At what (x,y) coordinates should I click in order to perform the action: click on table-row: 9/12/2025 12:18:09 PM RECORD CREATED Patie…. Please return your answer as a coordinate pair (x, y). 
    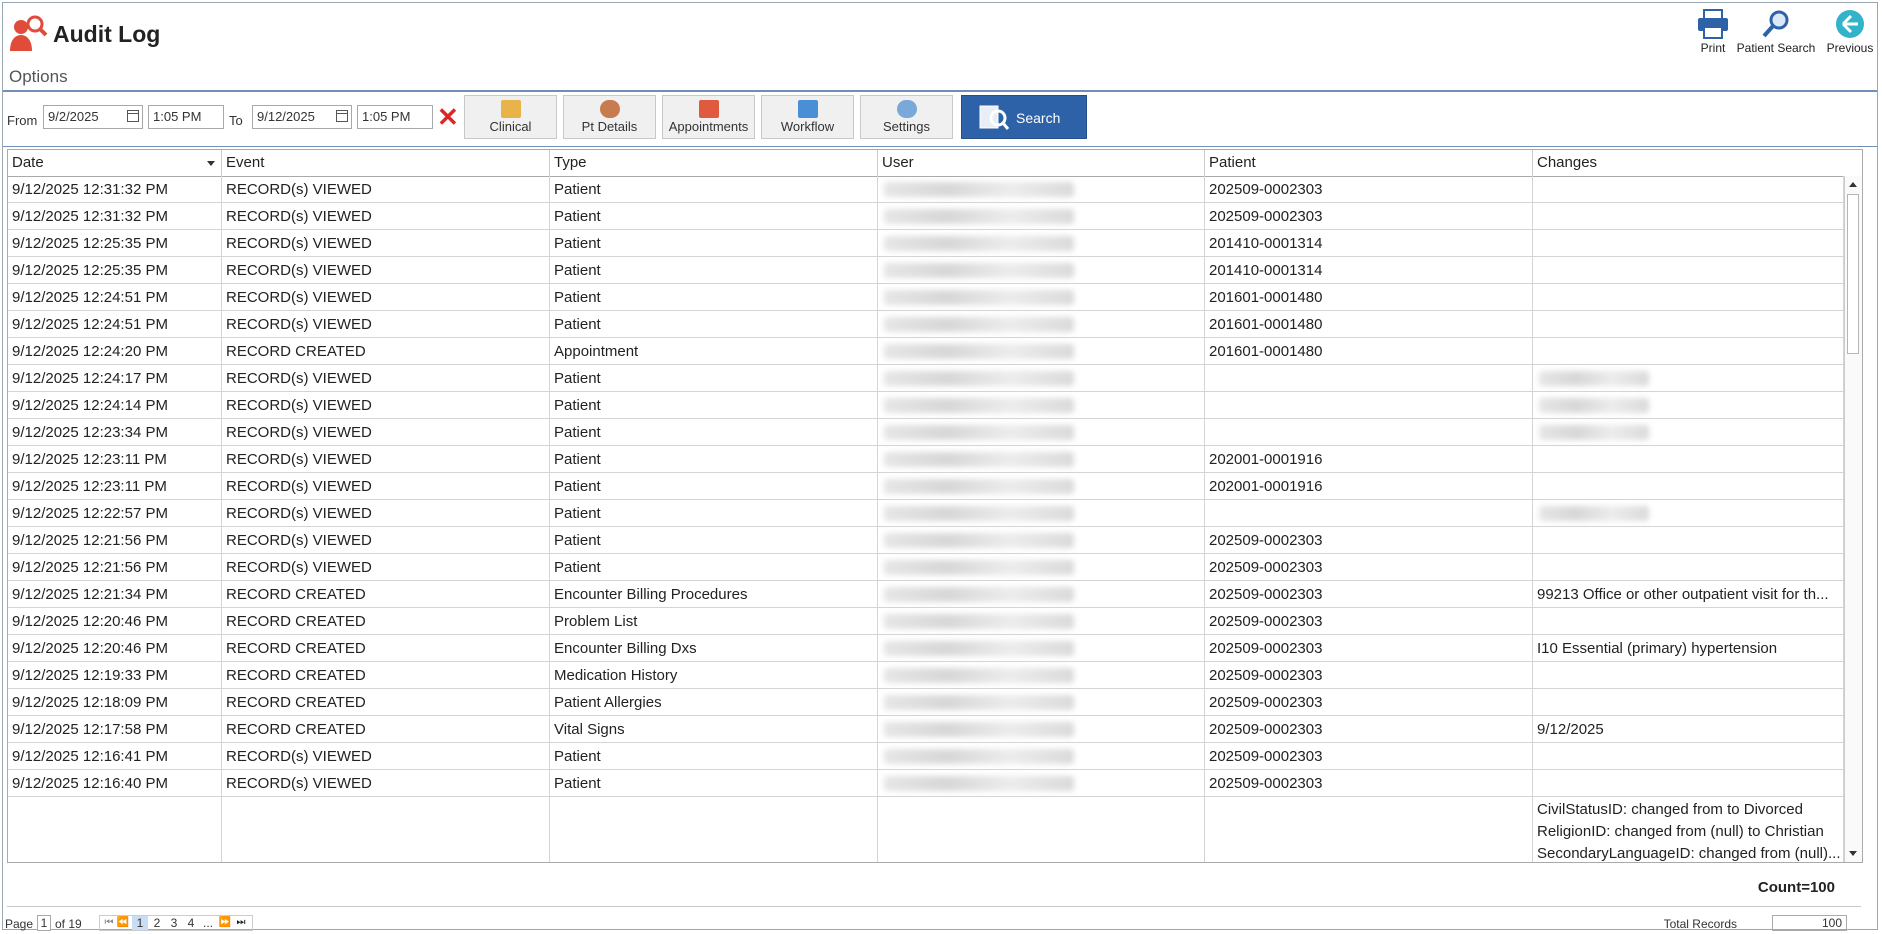
    Looking at the image, I should click on (926, 702).